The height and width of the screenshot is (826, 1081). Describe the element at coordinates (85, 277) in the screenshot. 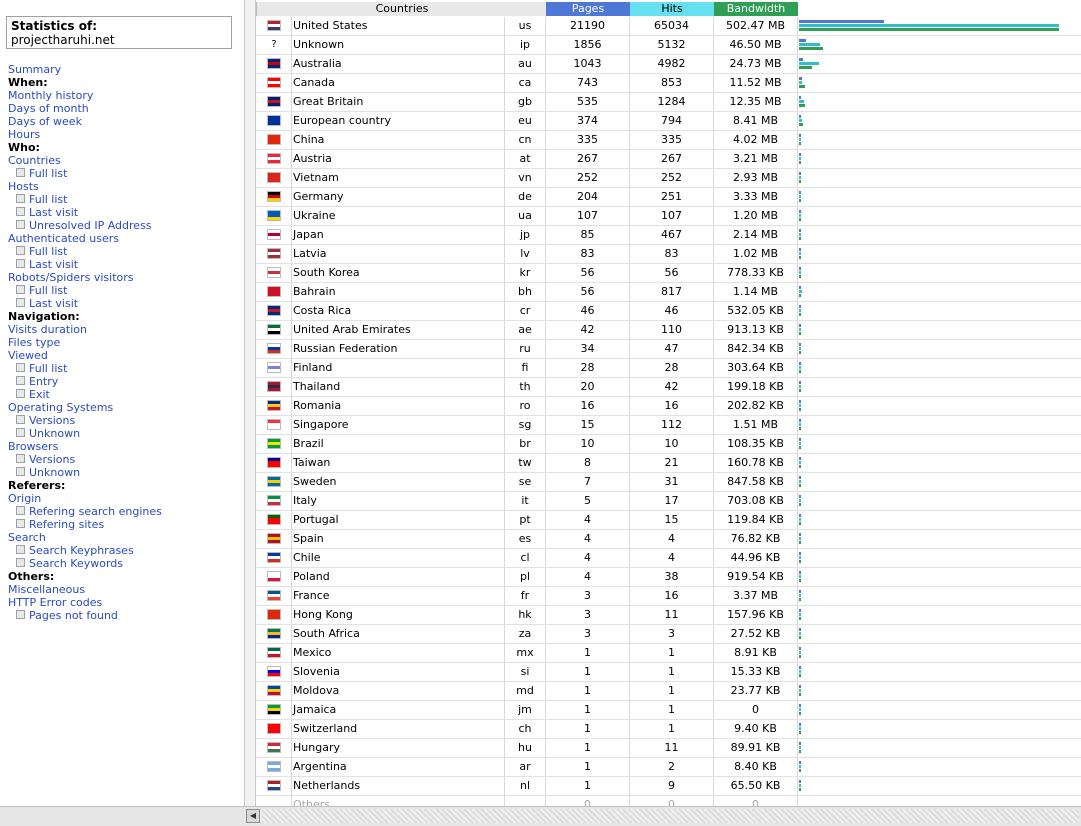

I see `menu-link: Robots/Spiders visitors` at that location.